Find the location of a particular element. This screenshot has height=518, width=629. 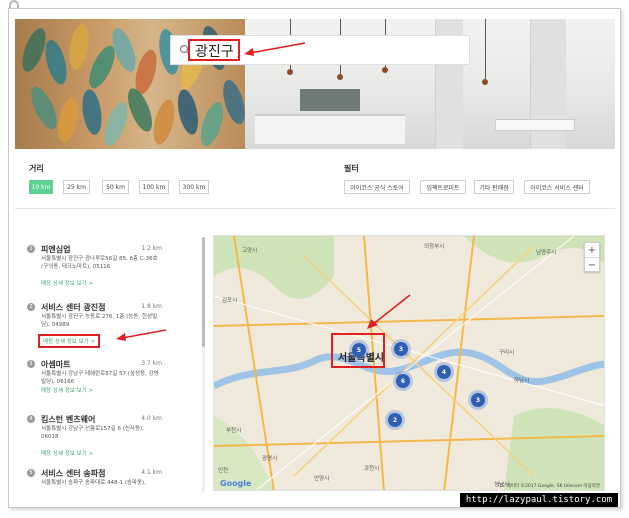

zoom-in-button: + is located at coordinates (592, 250).